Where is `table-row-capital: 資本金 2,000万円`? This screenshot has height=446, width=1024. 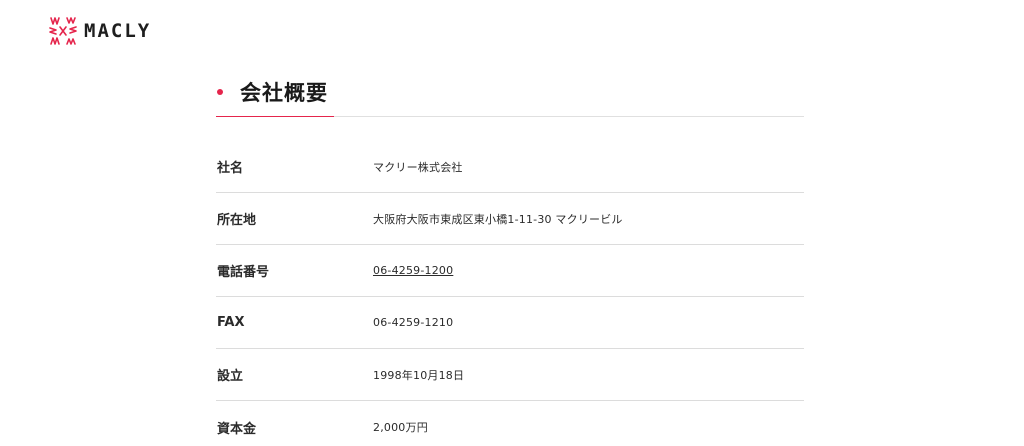
table-row-capital: 資本金 2,000万円 is located at coordinates (510, 423).